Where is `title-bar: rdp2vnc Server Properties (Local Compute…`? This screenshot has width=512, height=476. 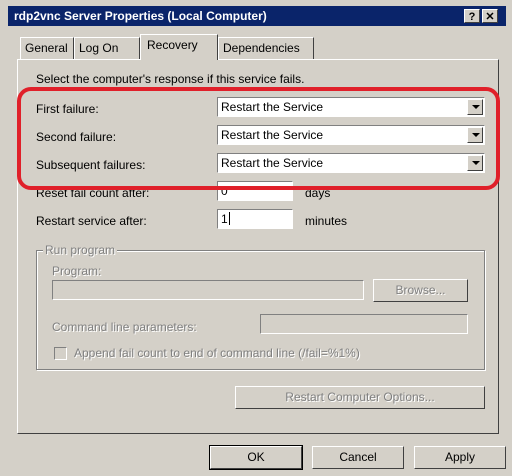 title-bar: rdp2vnc Server Properties (Local Compute… is located at coordinates (257, 16).